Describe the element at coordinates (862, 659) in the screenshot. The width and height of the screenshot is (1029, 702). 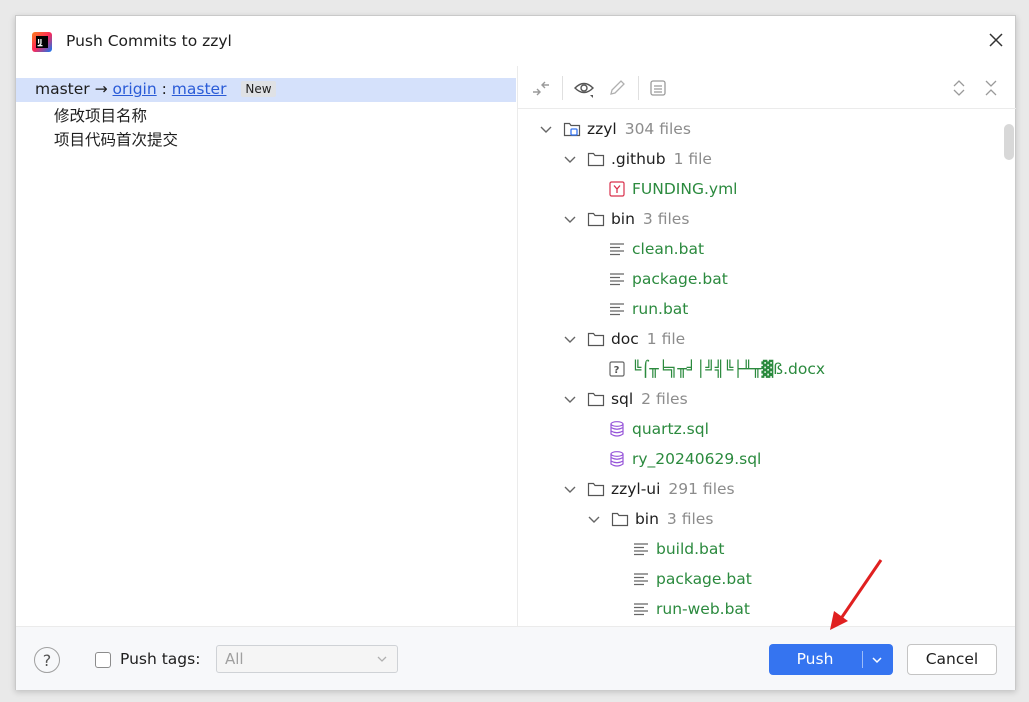
I see `push-split-separator` at that location.